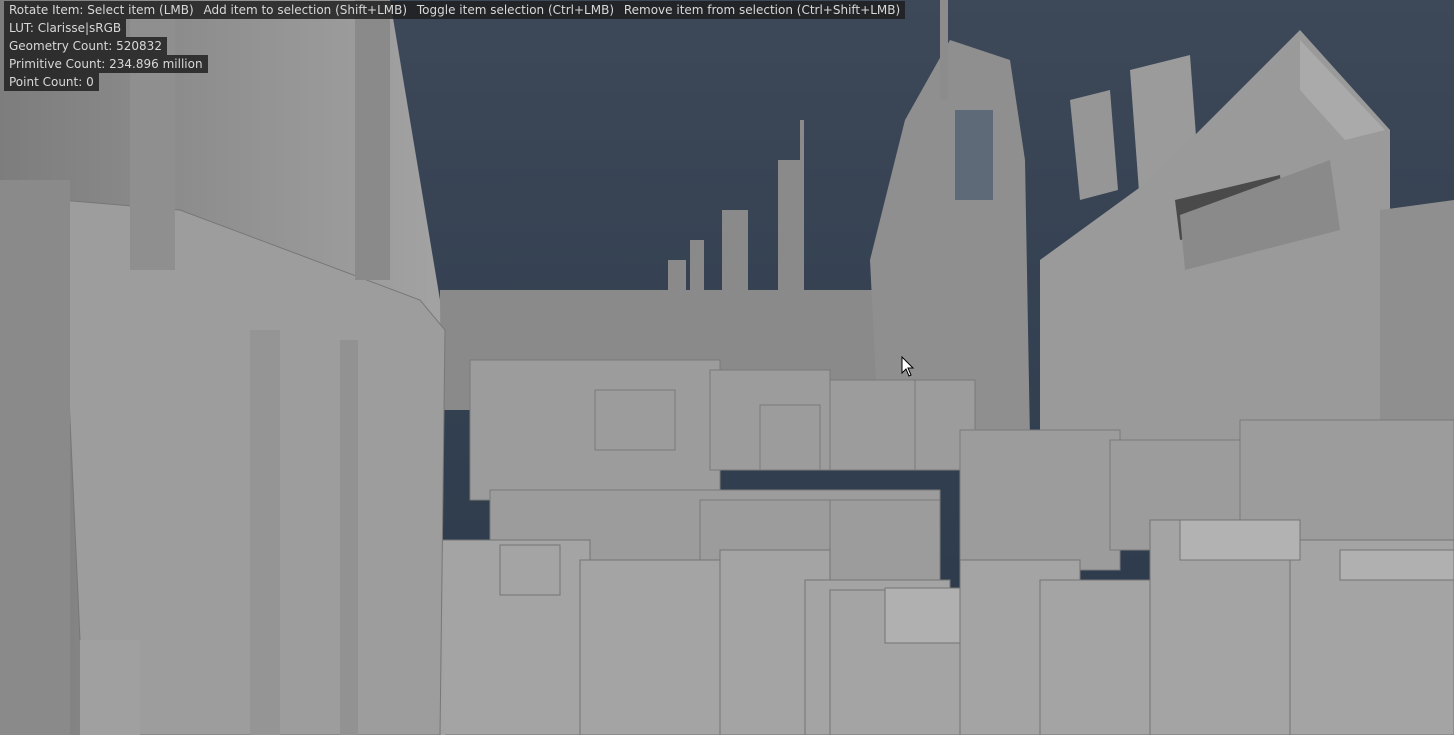 The image size is (1454, 735). Describe the element at coordinates (51, 82) in the screenshot. I see `hud-point-count: Point Count: 0` at that location.